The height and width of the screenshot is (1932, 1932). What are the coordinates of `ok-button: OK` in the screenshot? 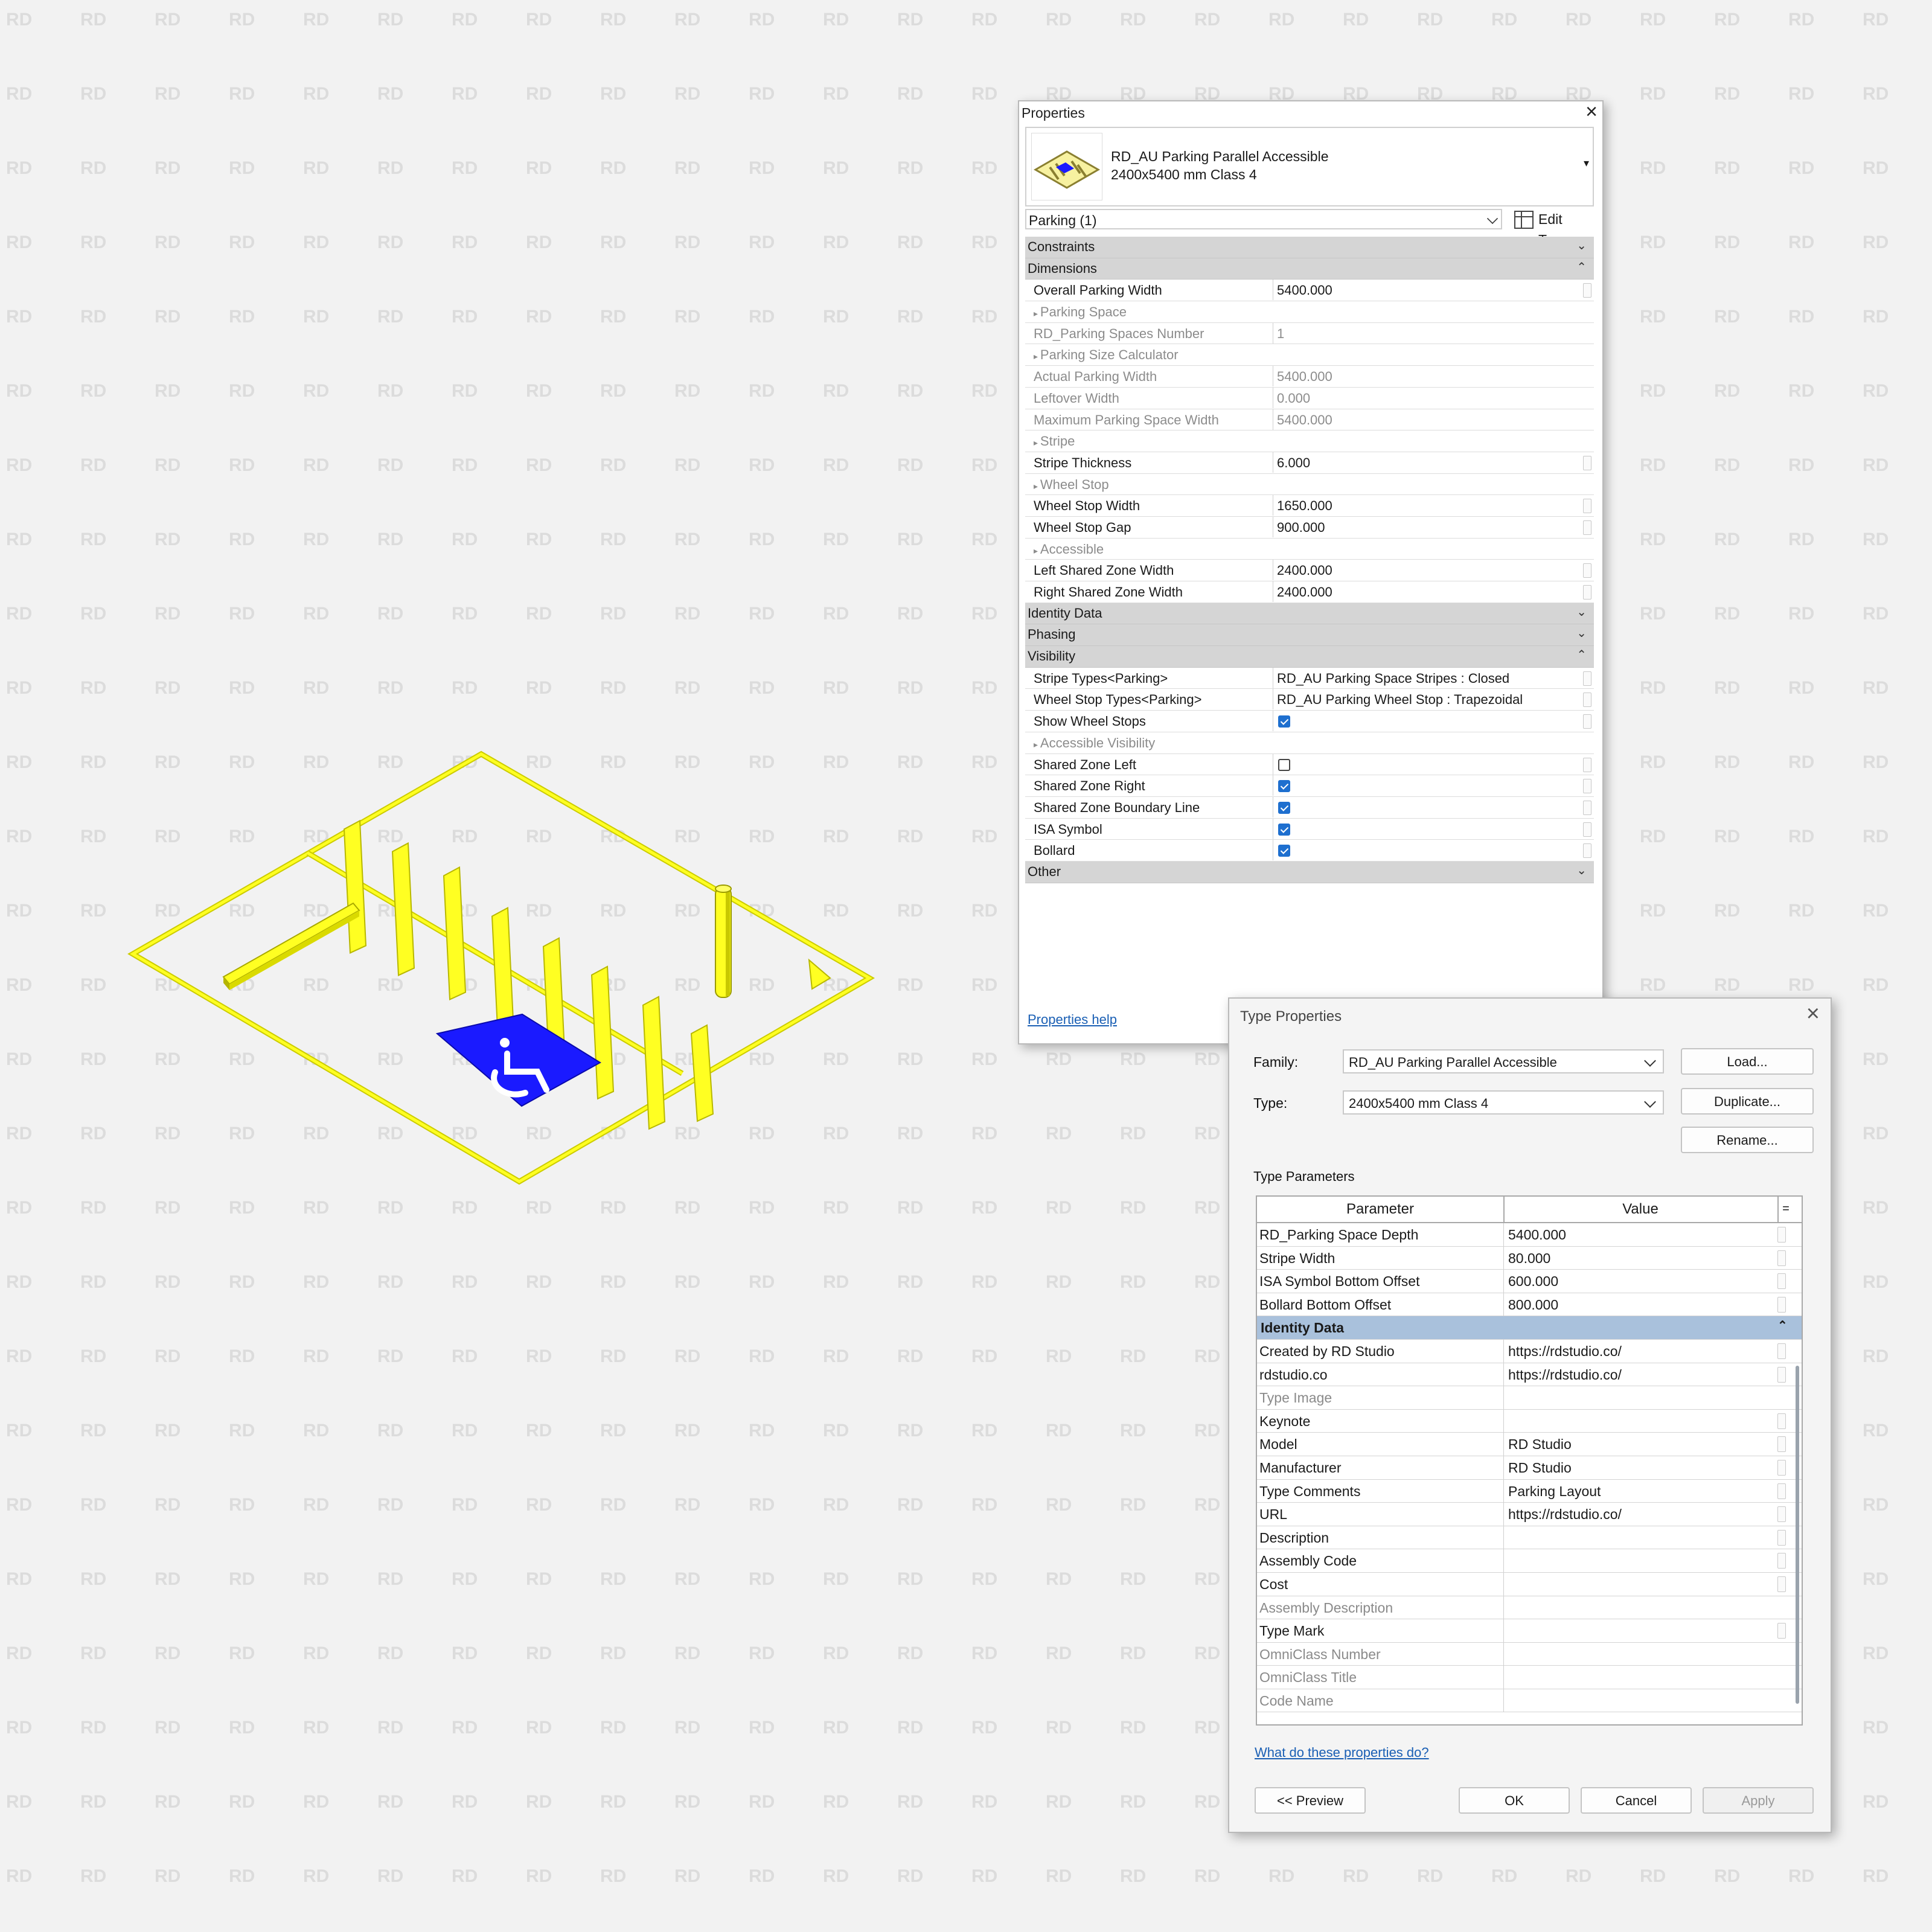 It's located at (1515, 1801).